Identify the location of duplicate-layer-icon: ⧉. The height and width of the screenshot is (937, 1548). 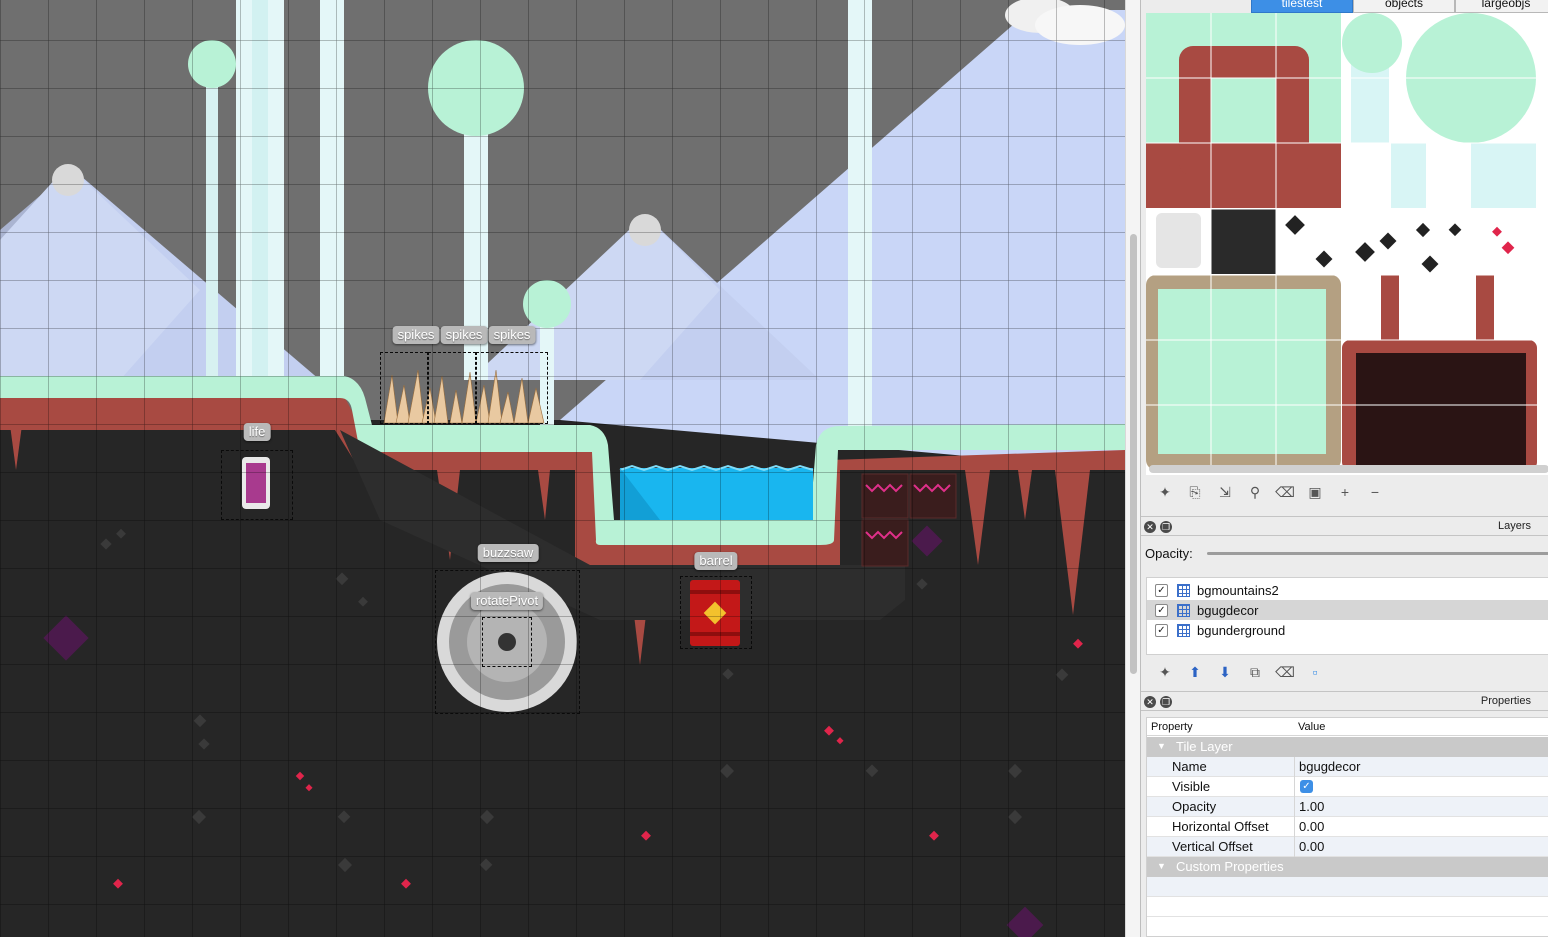
(1255, 672).